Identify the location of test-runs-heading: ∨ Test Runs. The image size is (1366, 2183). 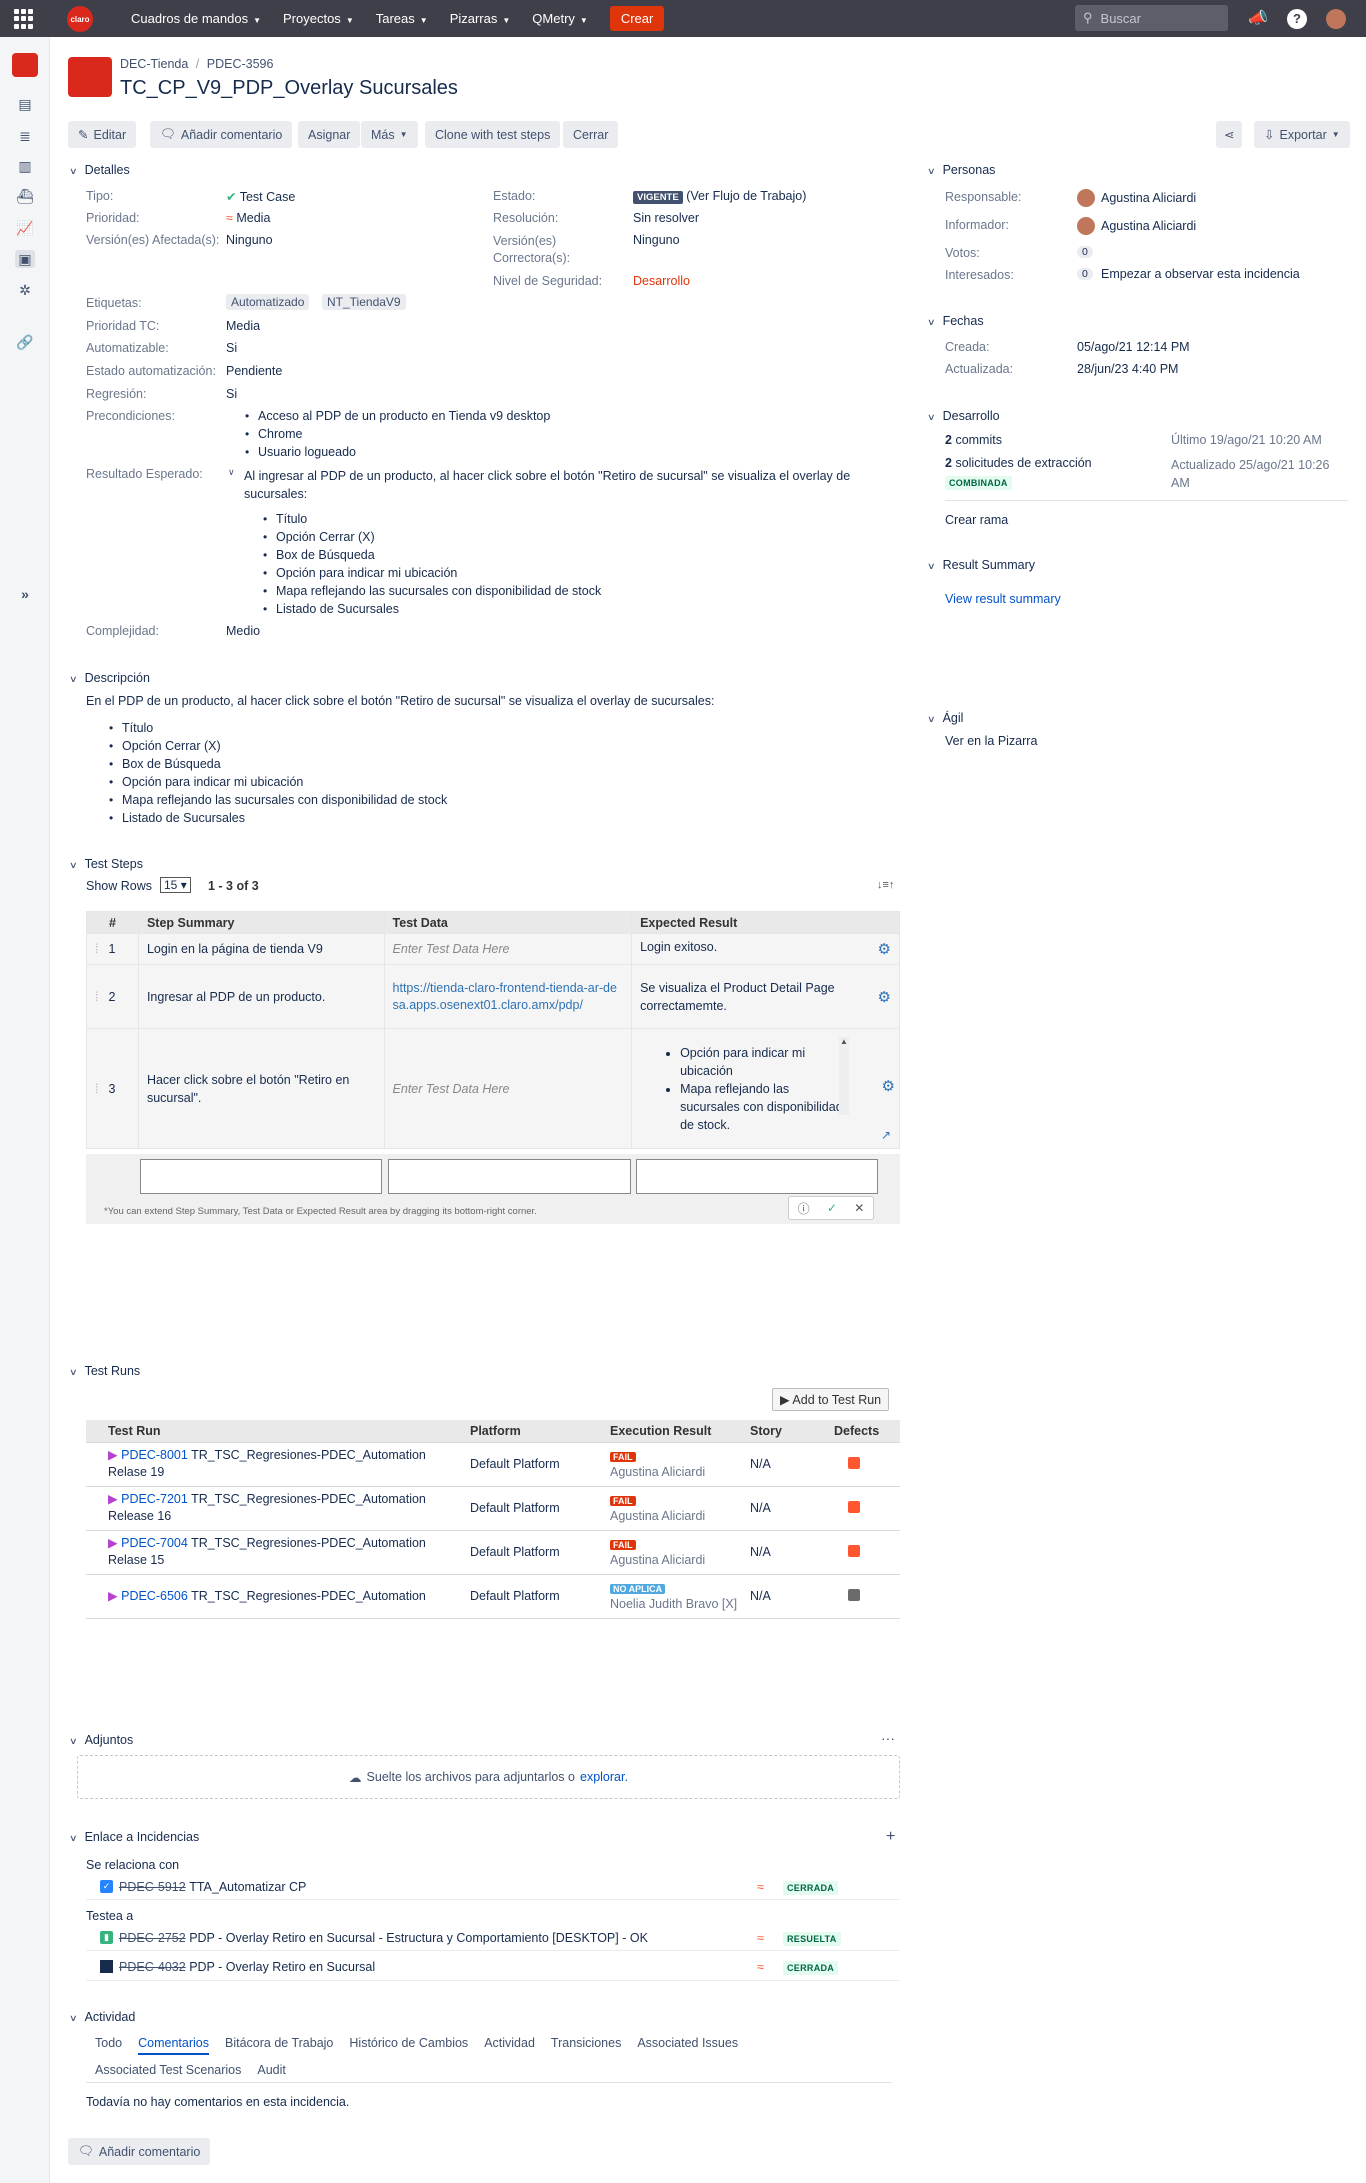
(104, 1371).